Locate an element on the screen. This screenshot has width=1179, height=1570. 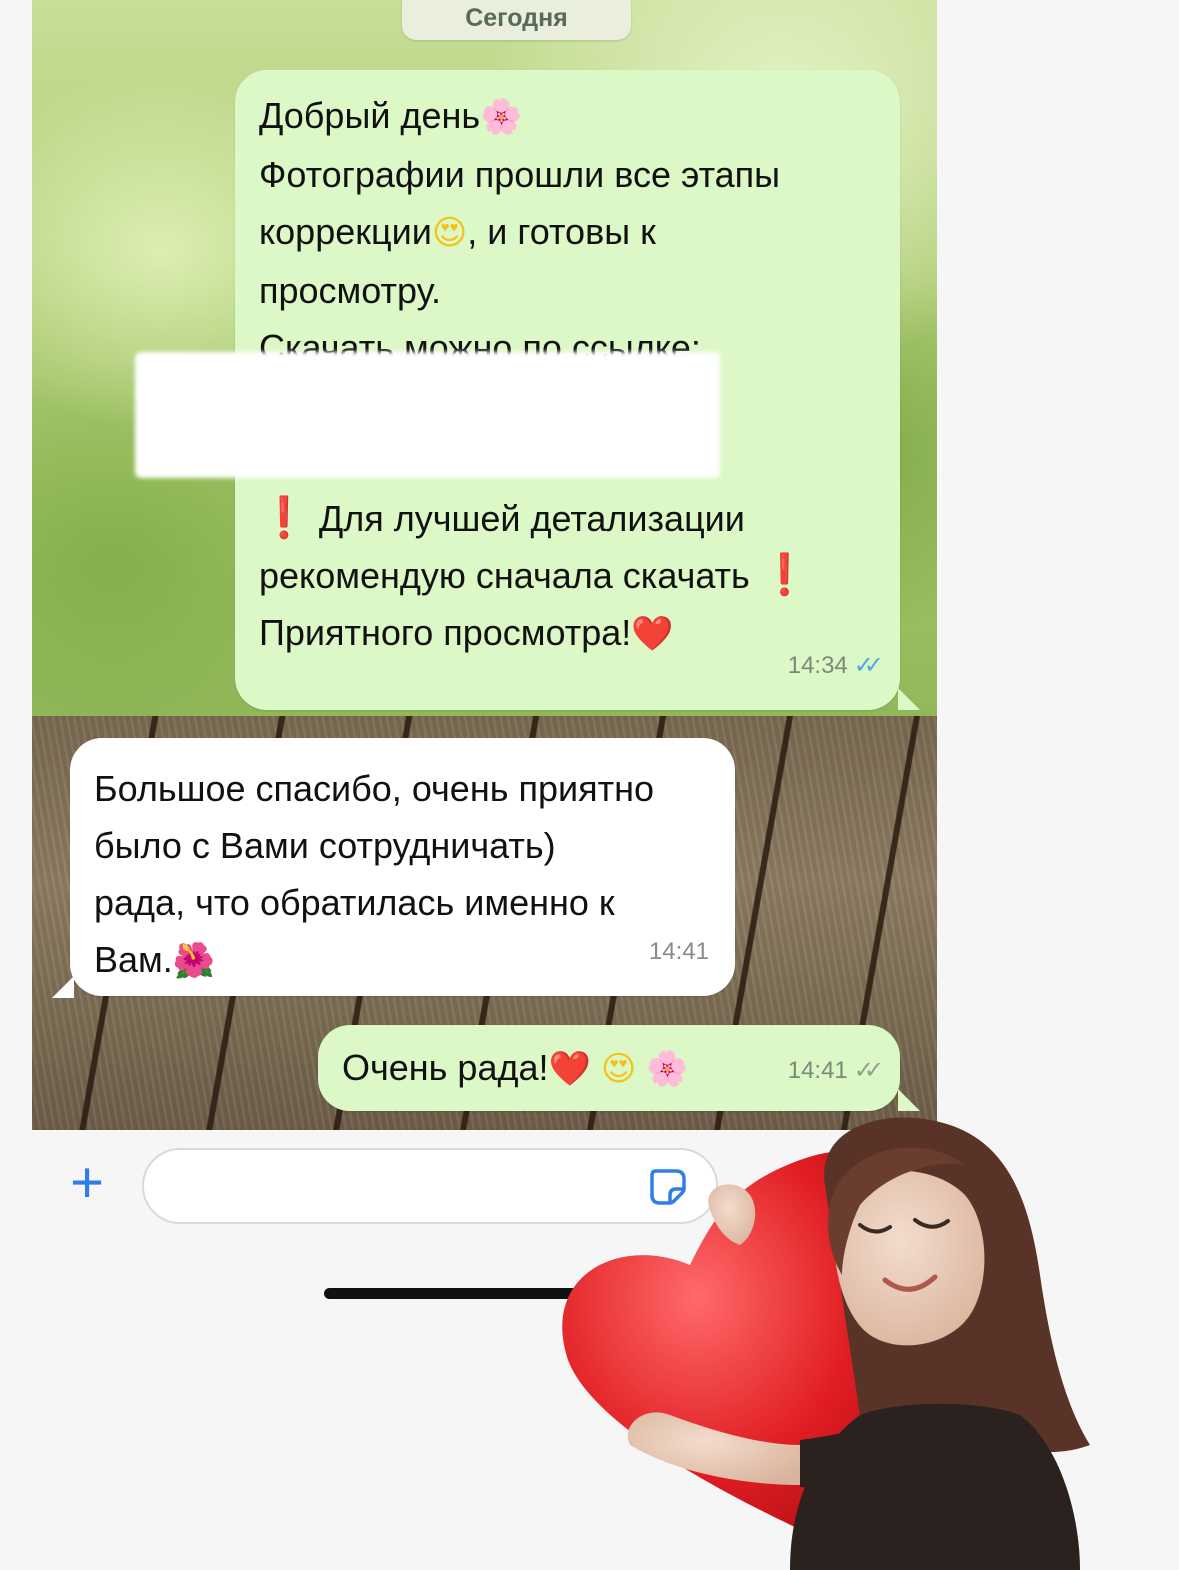
message-bubble-outgoing: Очень рада!❤️ 😍 🌸 14:41 ✓✓ is located at coordinates (609, 1068).